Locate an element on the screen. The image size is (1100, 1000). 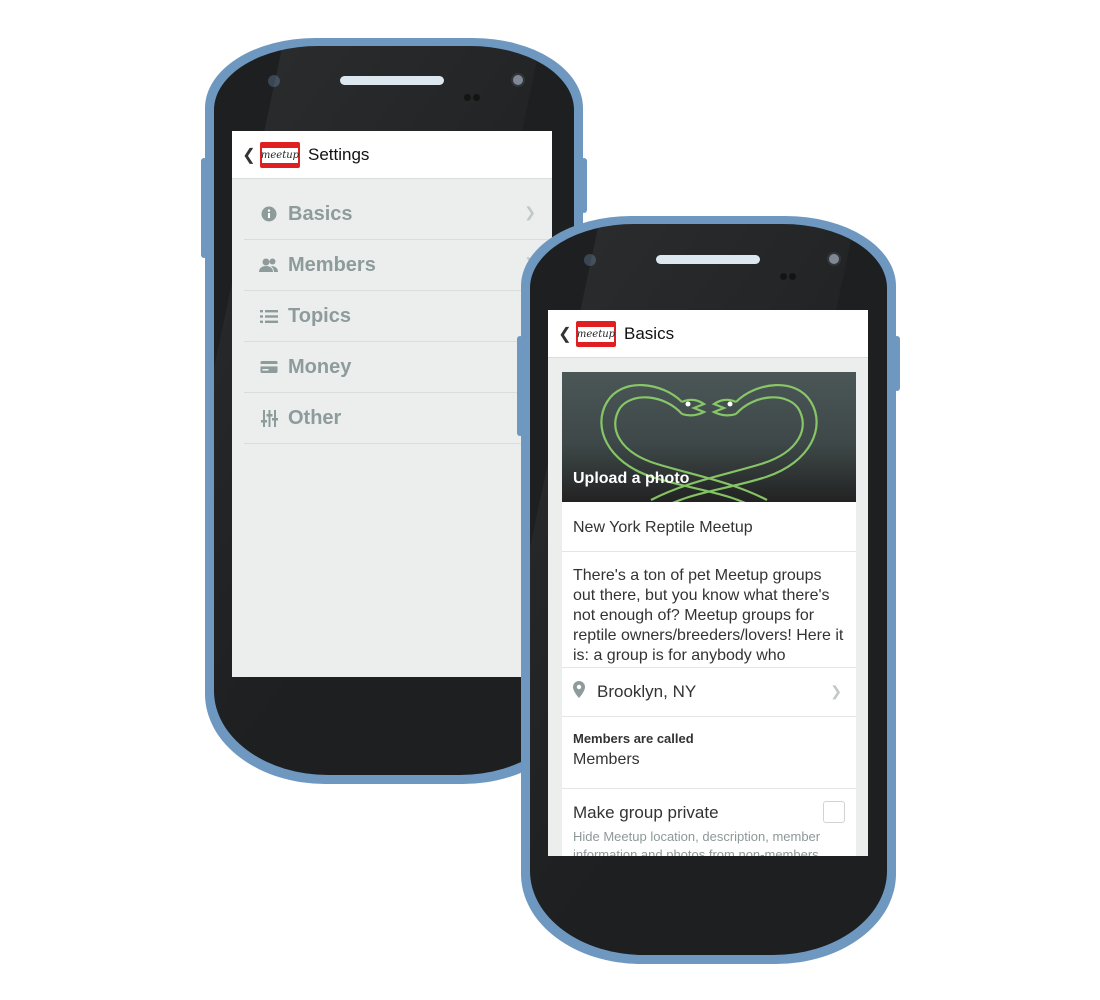
location-row: Brooklyn, NY ❯ is located at coordinates (709, 692).